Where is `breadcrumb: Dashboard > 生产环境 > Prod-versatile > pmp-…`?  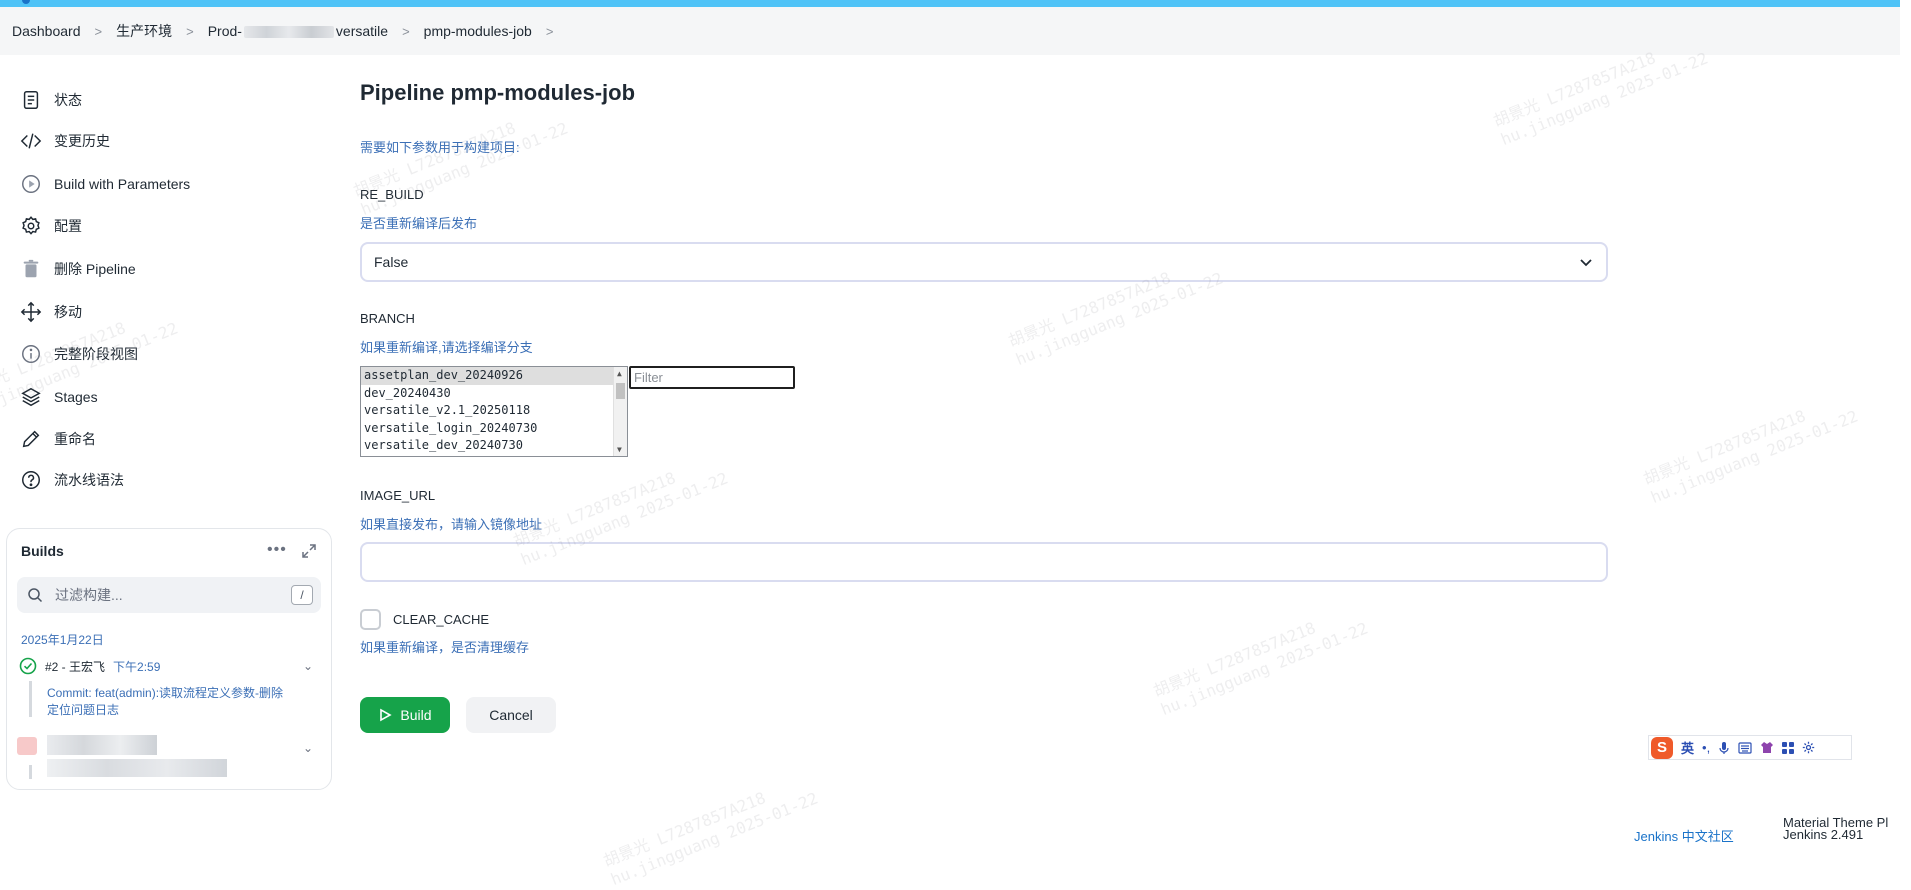
breadcrumb: Dashboard > 生产环境 > Prod-versatile > pmp-… is located at coordinates (950, 31).